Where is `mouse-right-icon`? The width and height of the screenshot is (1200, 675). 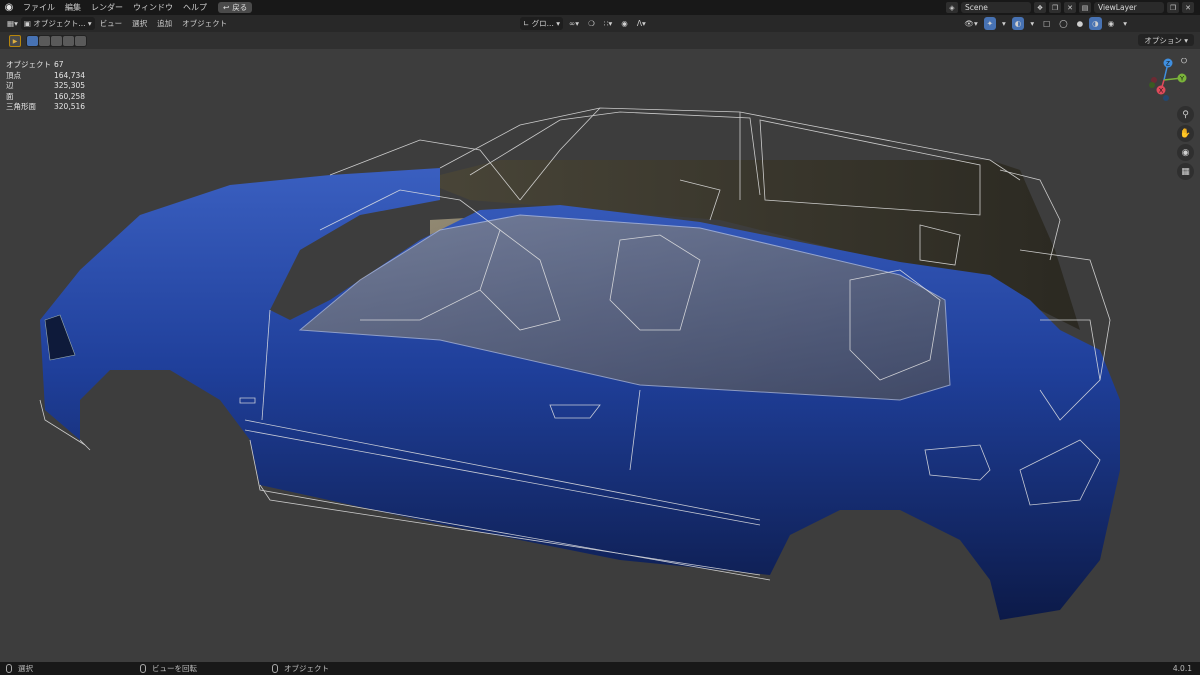 mouse-right-icon is located at coordinates (275, 668).